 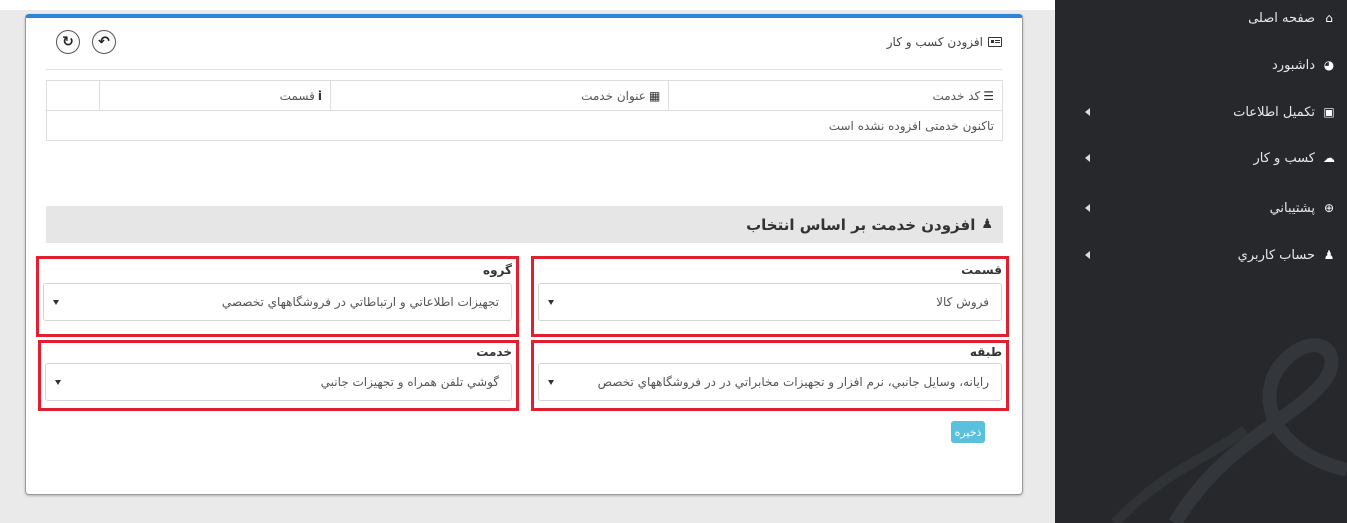 I want to click on refresh-button: ↻, so click(x=68, y=42).